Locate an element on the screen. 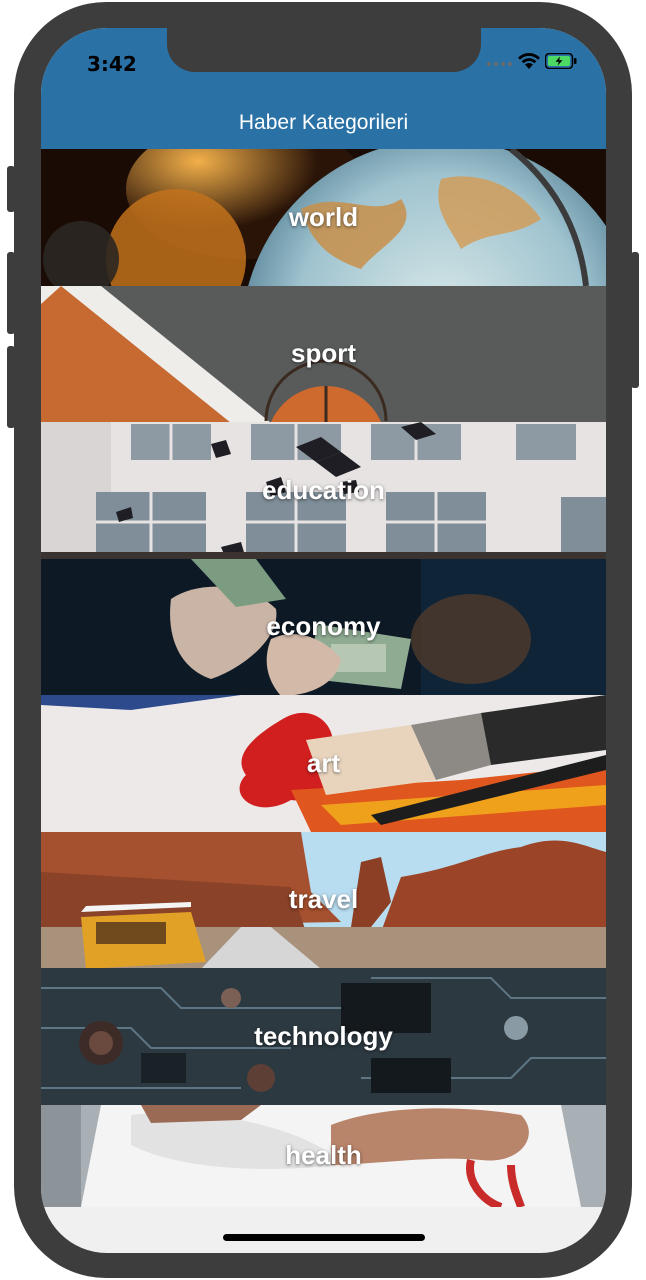 The height and width of the screenshot is (1280, 646). power-button is located at coordinates (635, 320).